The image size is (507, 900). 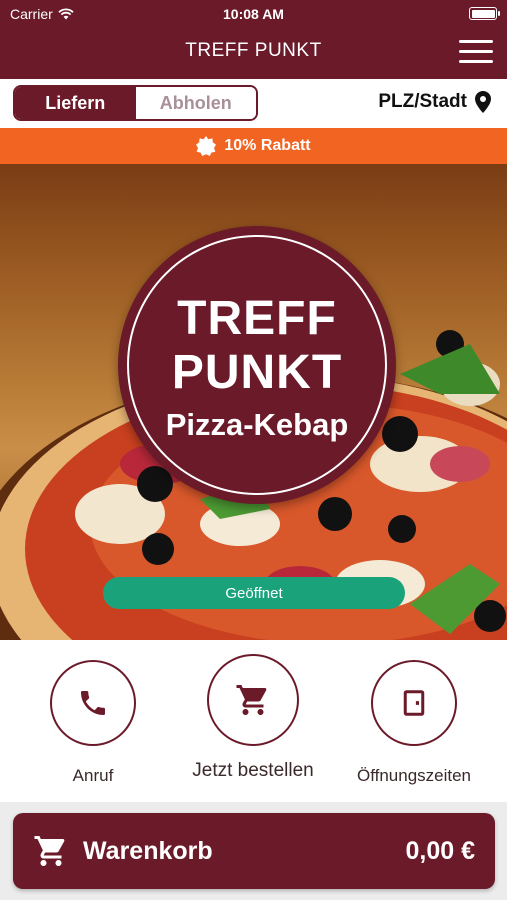 I want to click on battery-icon, so click(x=484, y=13).